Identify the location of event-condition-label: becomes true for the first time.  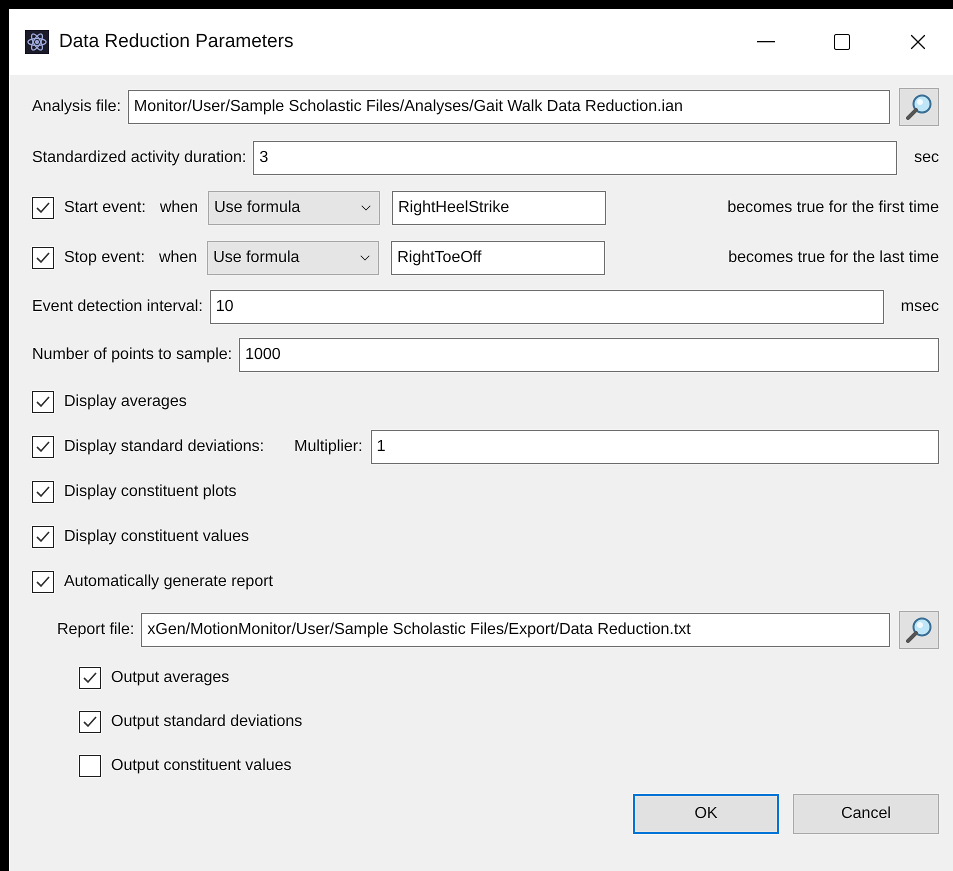
(833, 208).